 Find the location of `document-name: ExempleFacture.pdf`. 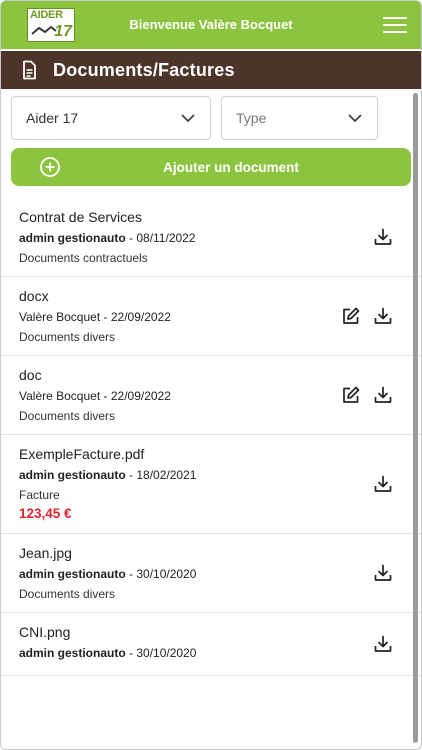

document-name: ExempleFacture.pdf is located at coordinates (82, 454).